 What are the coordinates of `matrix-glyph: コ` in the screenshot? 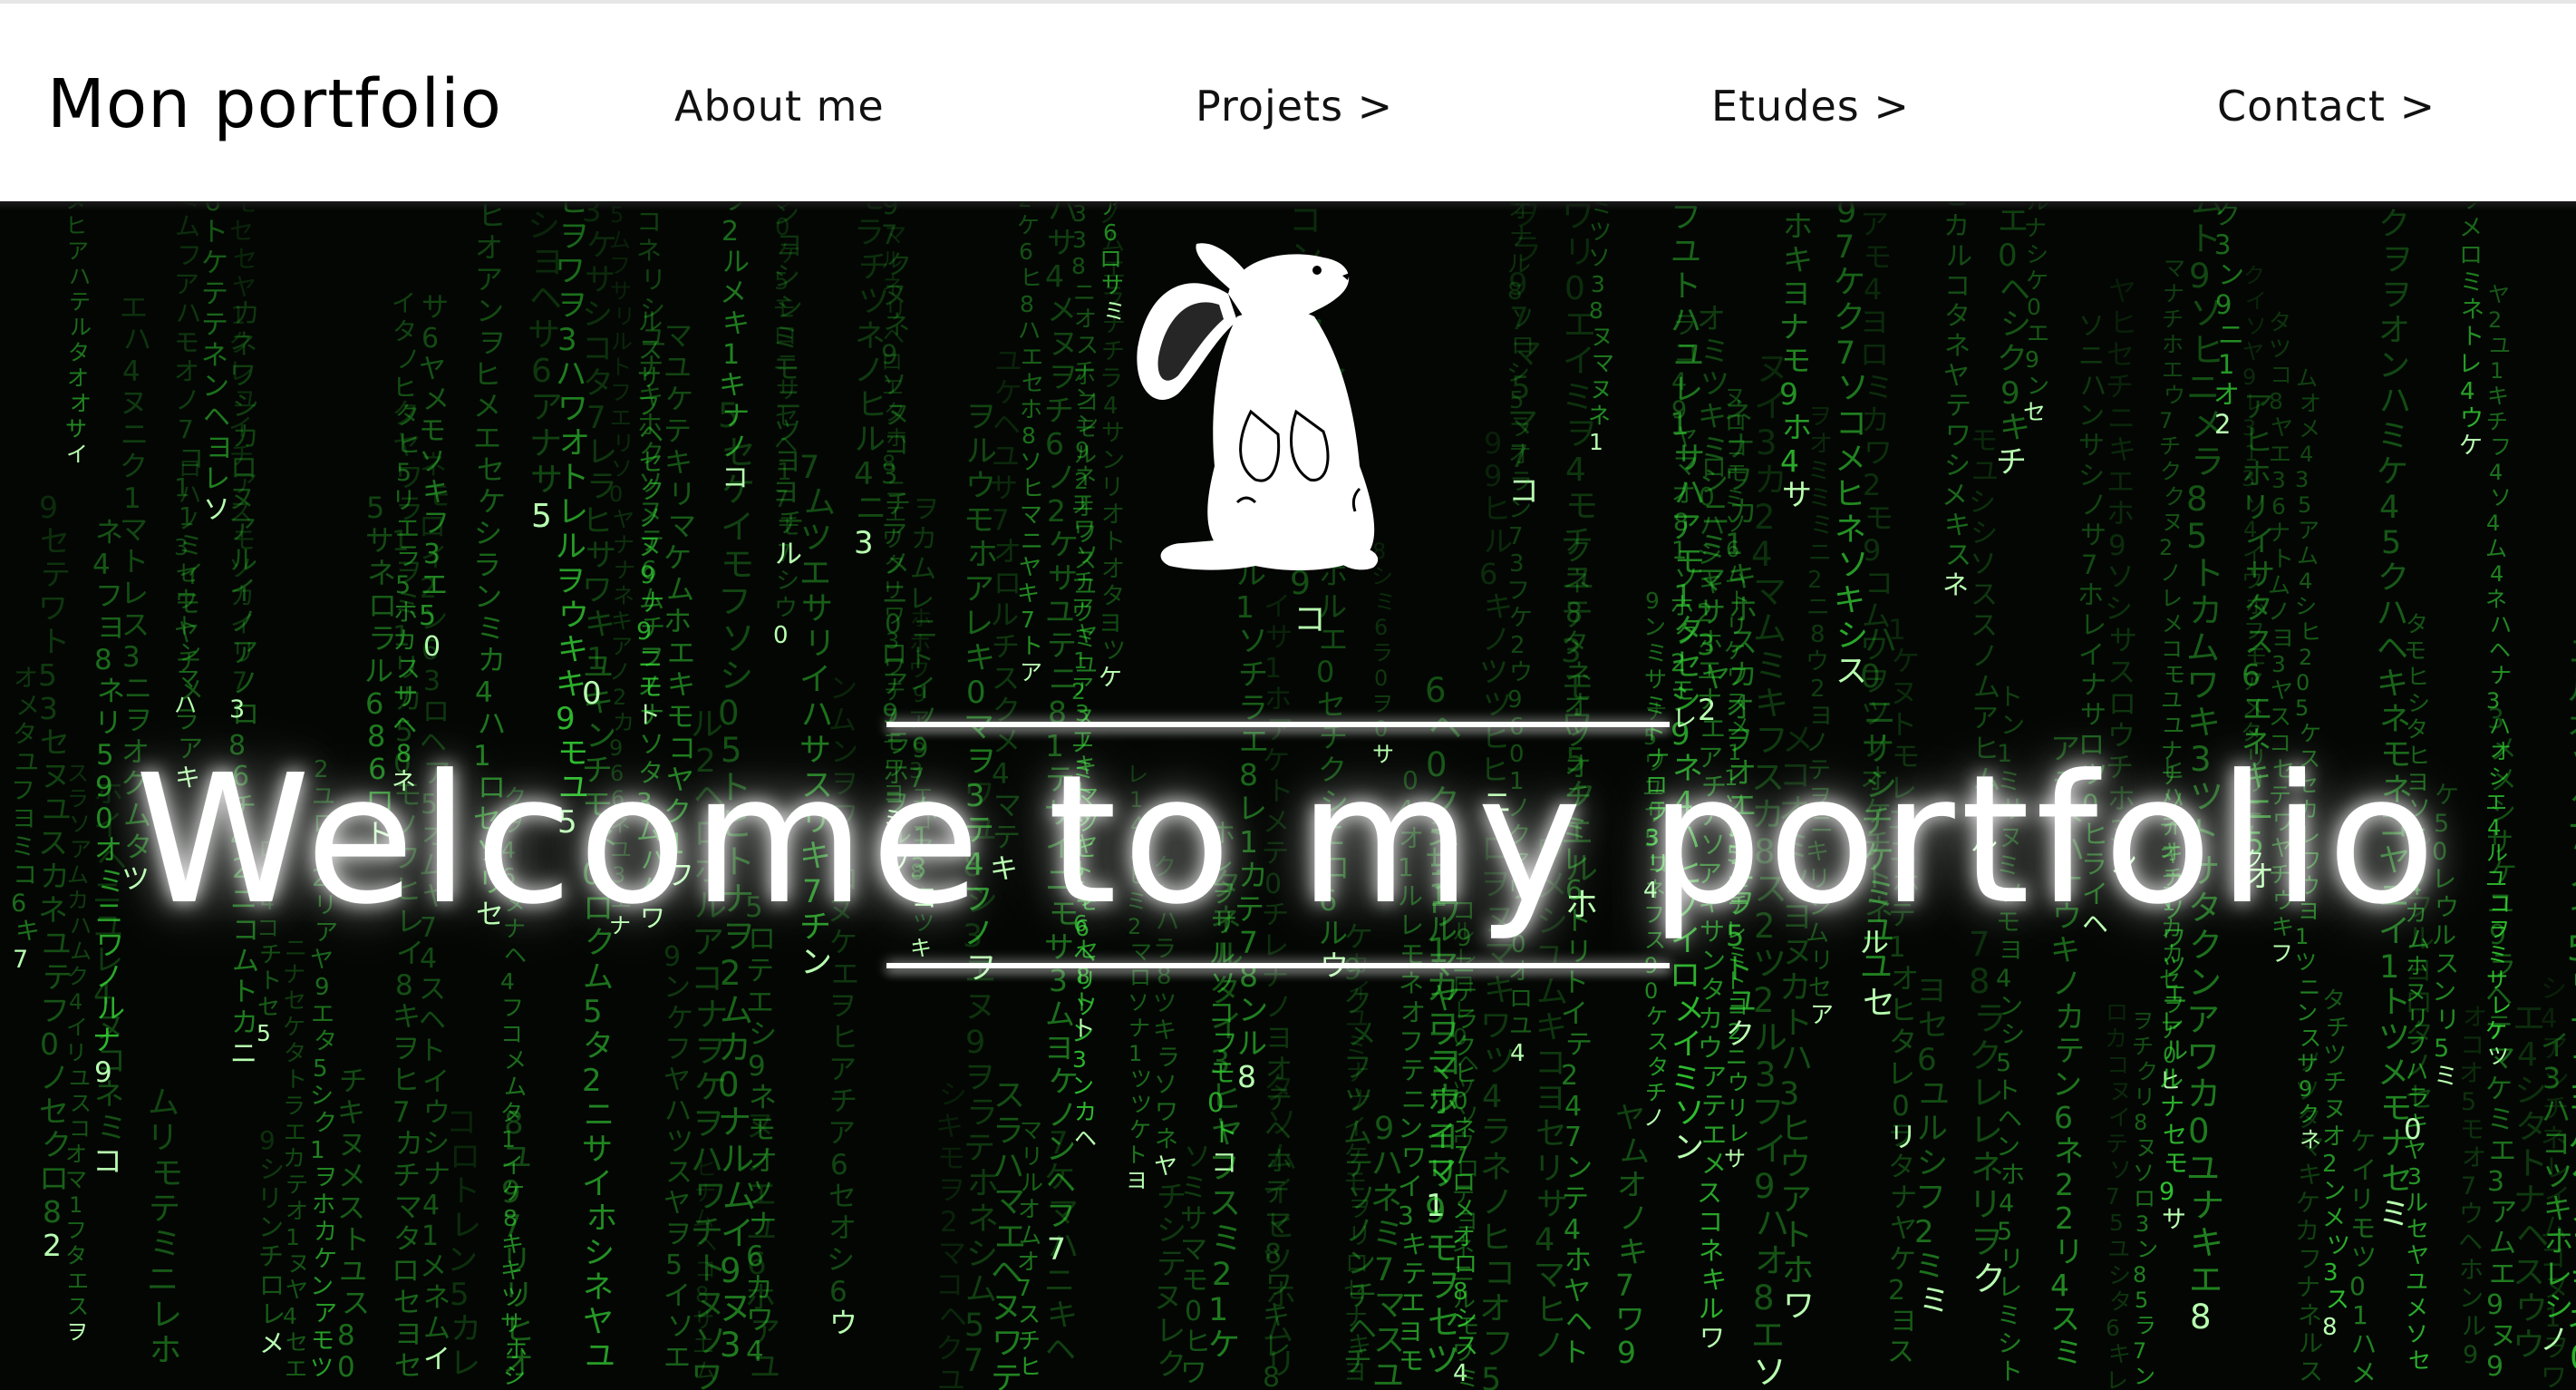 It's located at (2553, 1257).